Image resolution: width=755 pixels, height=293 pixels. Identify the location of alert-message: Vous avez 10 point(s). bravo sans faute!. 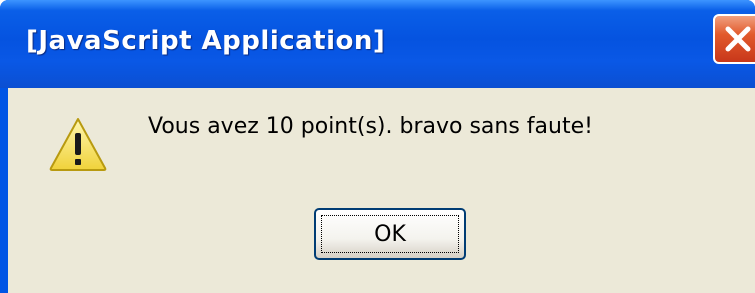
(370, 126).